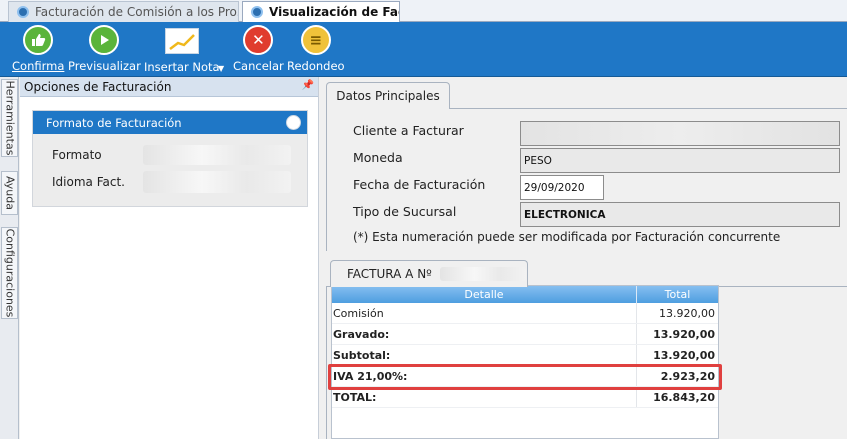 Image resolution: width=847 pixels, height=439 pixels. I want to click on side-tab-strip: Herramientas Ayuda Configuraciones, so click(9, 258).